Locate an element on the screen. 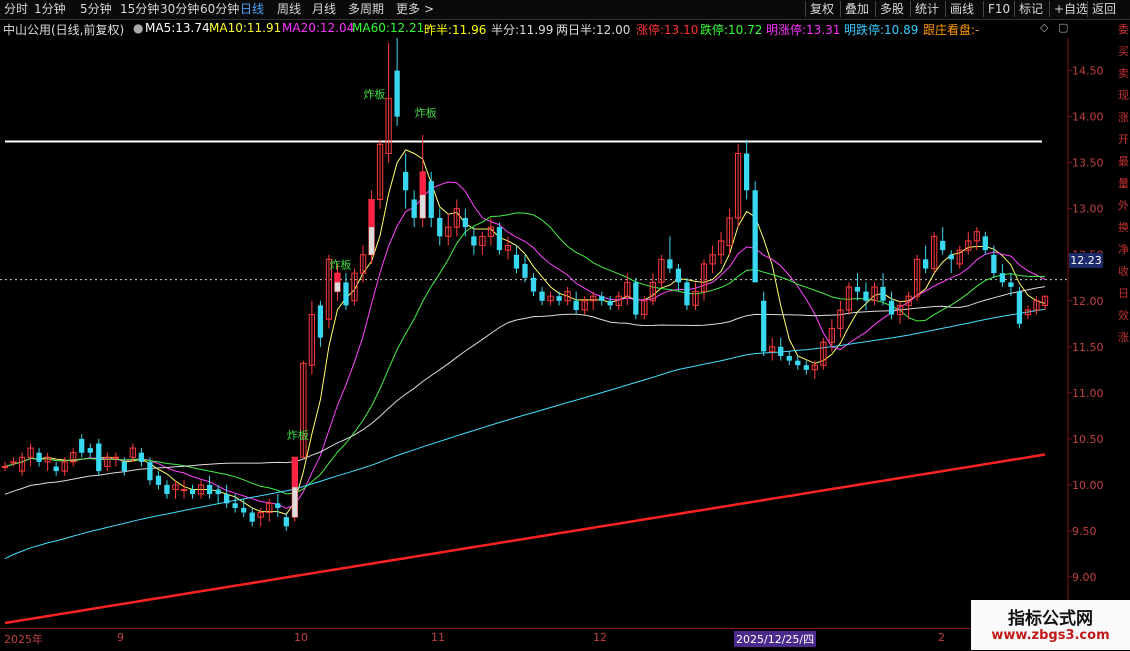 The width and height of the screenshot is (1130, 651). toolbar-button: 画线 is located at coordinates (961, 9).